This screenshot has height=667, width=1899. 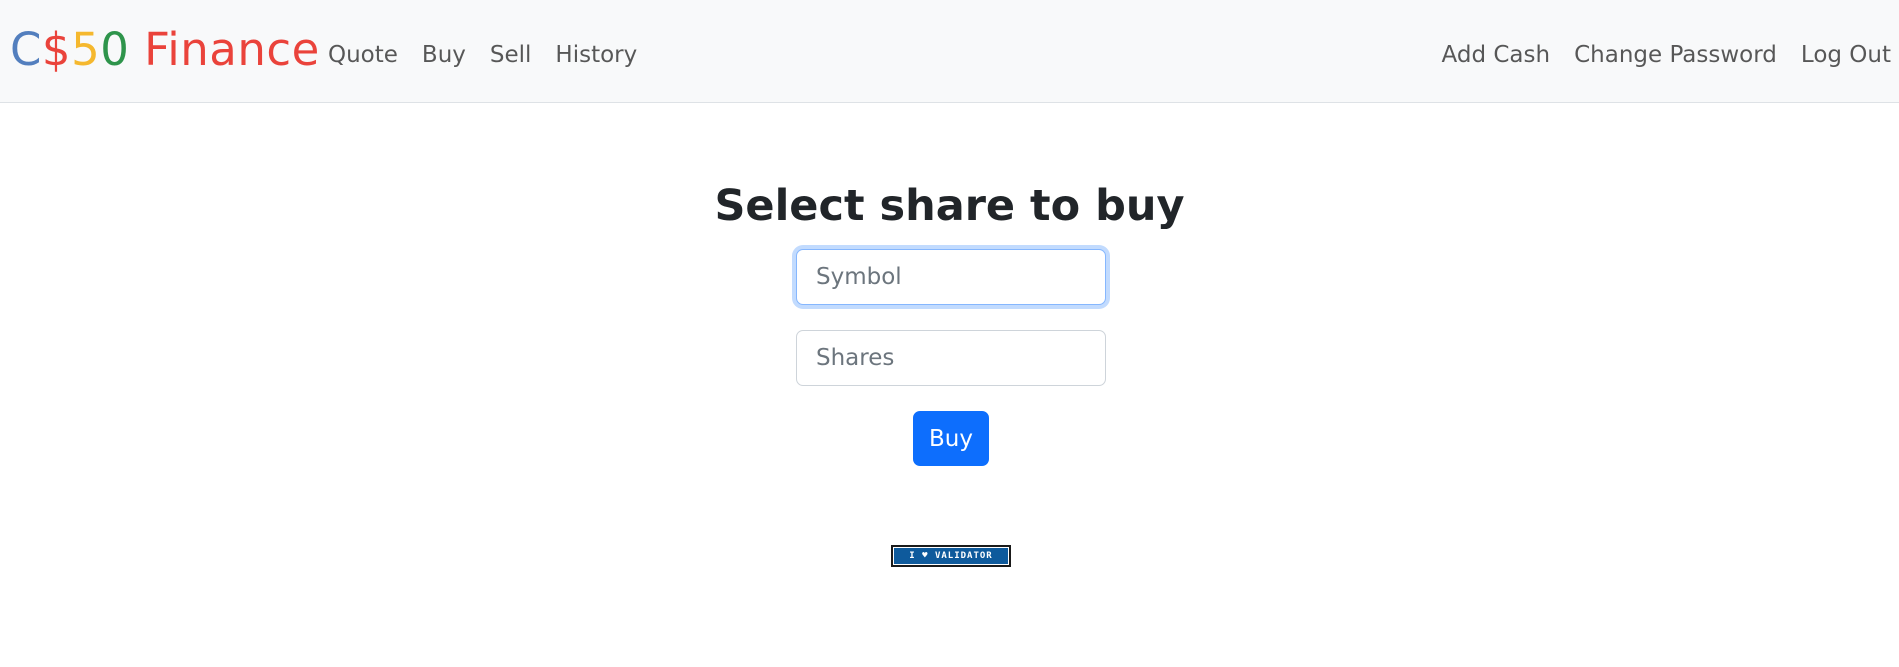 What do you see at coordinates (511, 55) in the screenshot?
I see `nav-link-sell: Sell` at bounding box center [511, 55].